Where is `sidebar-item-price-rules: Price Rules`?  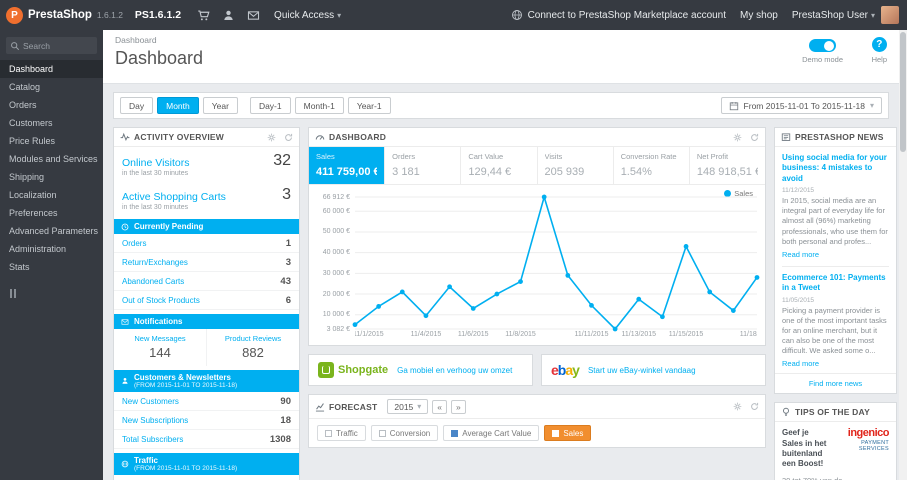 sidebar-item-price-rules: Price Rules is located at coordinates (51, 141).